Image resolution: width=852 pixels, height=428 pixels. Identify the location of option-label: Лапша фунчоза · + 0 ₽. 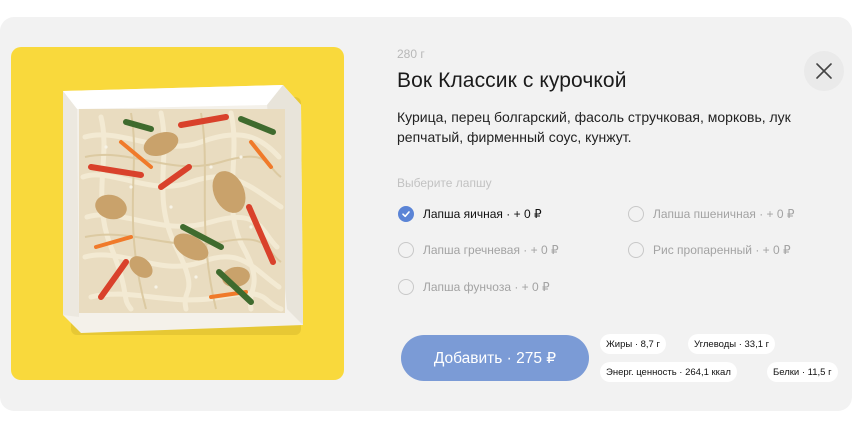
(486, 287).